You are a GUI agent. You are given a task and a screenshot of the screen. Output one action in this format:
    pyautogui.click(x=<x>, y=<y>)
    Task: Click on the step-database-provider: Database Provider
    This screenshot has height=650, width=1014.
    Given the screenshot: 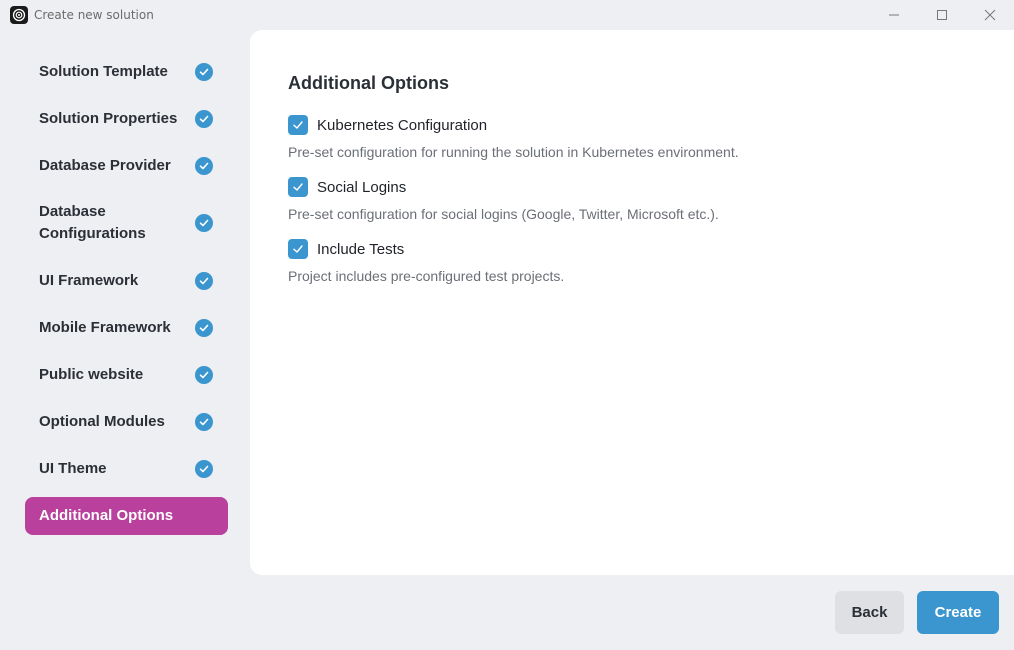 What is the action you would take?
    pyautogui.click(x=126, y=166)
    